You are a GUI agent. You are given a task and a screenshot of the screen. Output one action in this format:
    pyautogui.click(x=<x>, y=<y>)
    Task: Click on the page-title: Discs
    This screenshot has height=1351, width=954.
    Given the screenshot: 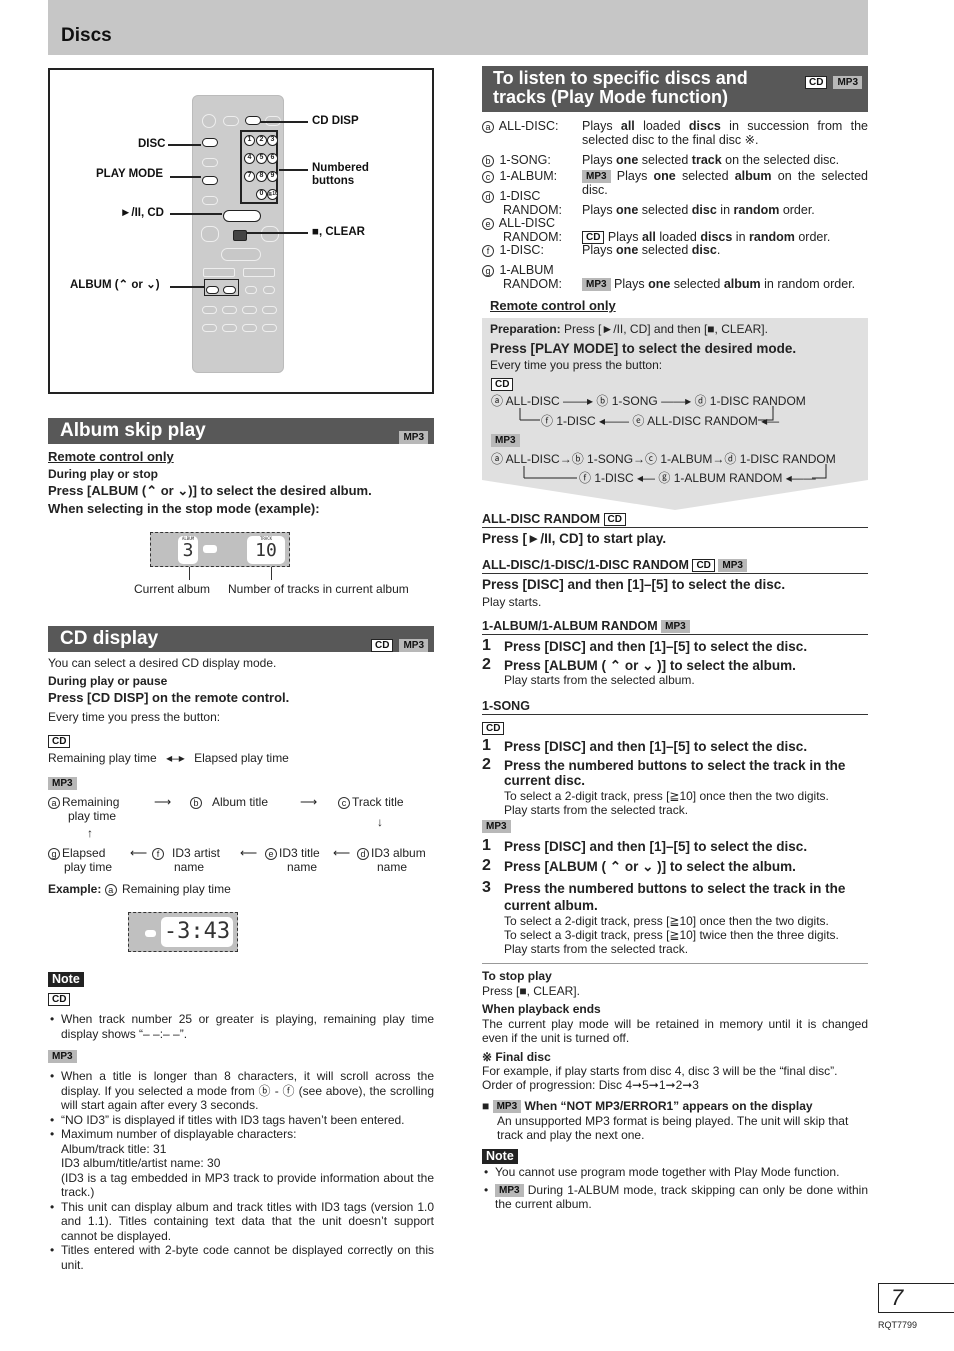 What is the action you would take?
    pyautogui.click(x=86, y=35)
    